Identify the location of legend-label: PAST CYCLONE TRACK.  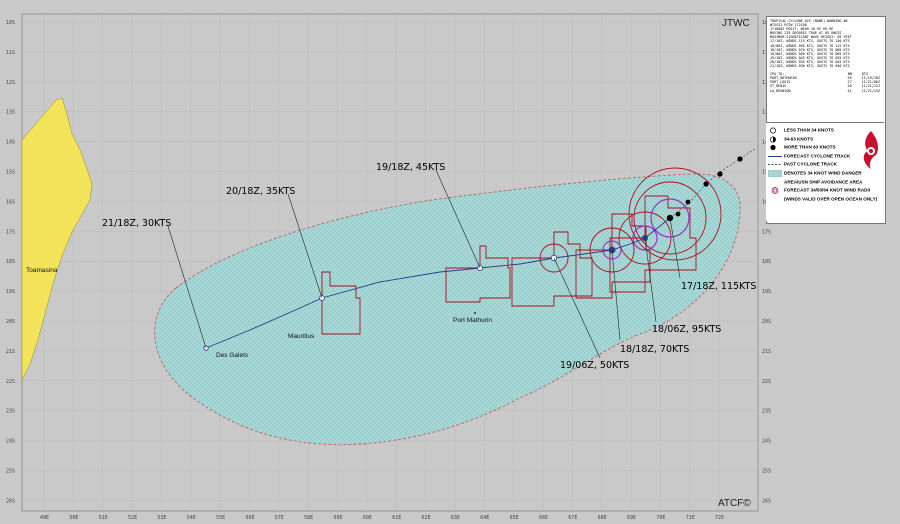
(810, 165).